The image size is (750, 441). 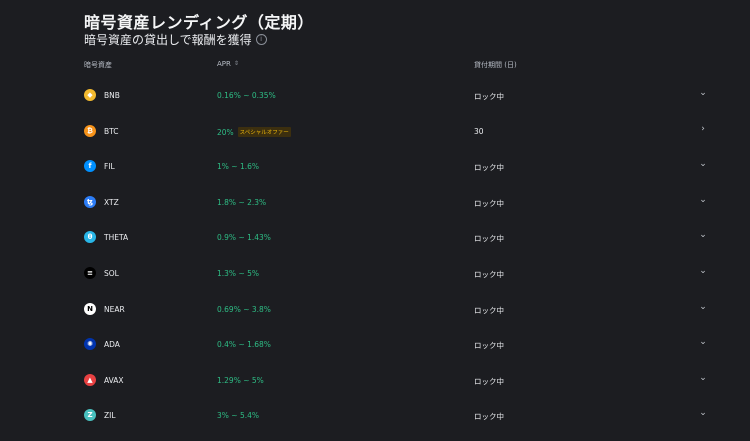 I want to click on apr-value: 1.8% ~ 2.3%, so click(x=241, y=202).